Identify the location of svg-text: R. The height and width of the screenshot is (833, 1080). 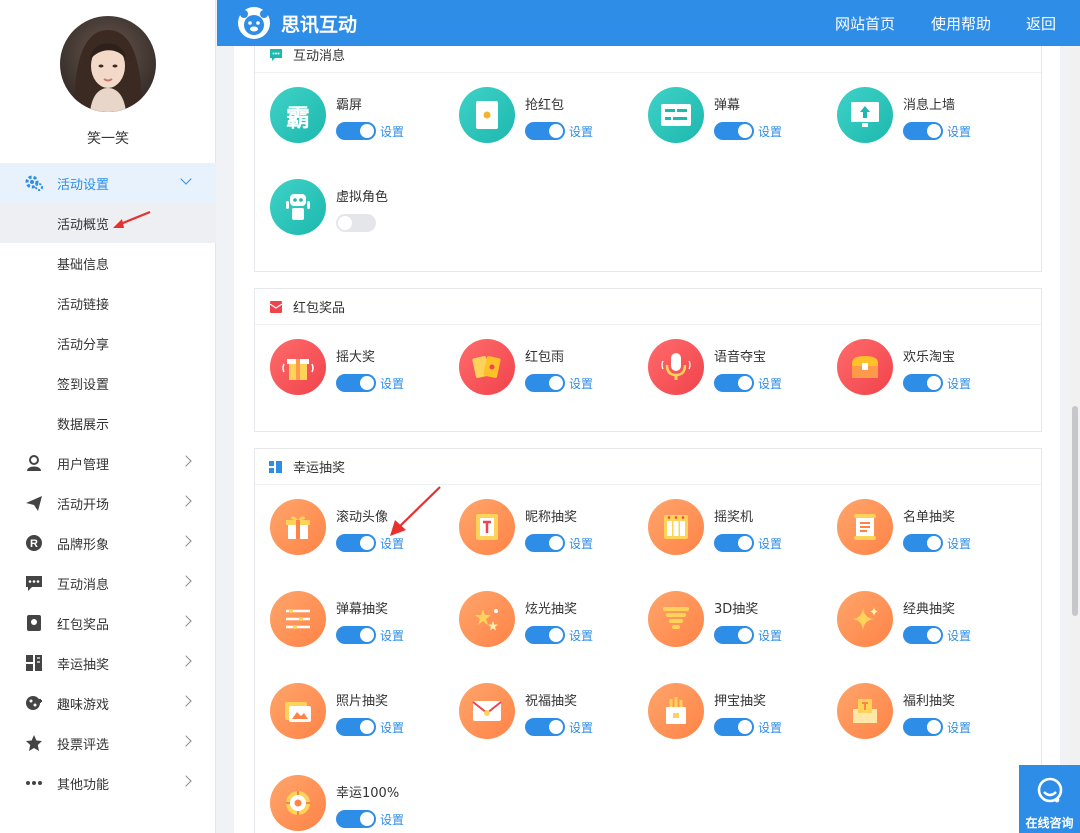
(34, 544).